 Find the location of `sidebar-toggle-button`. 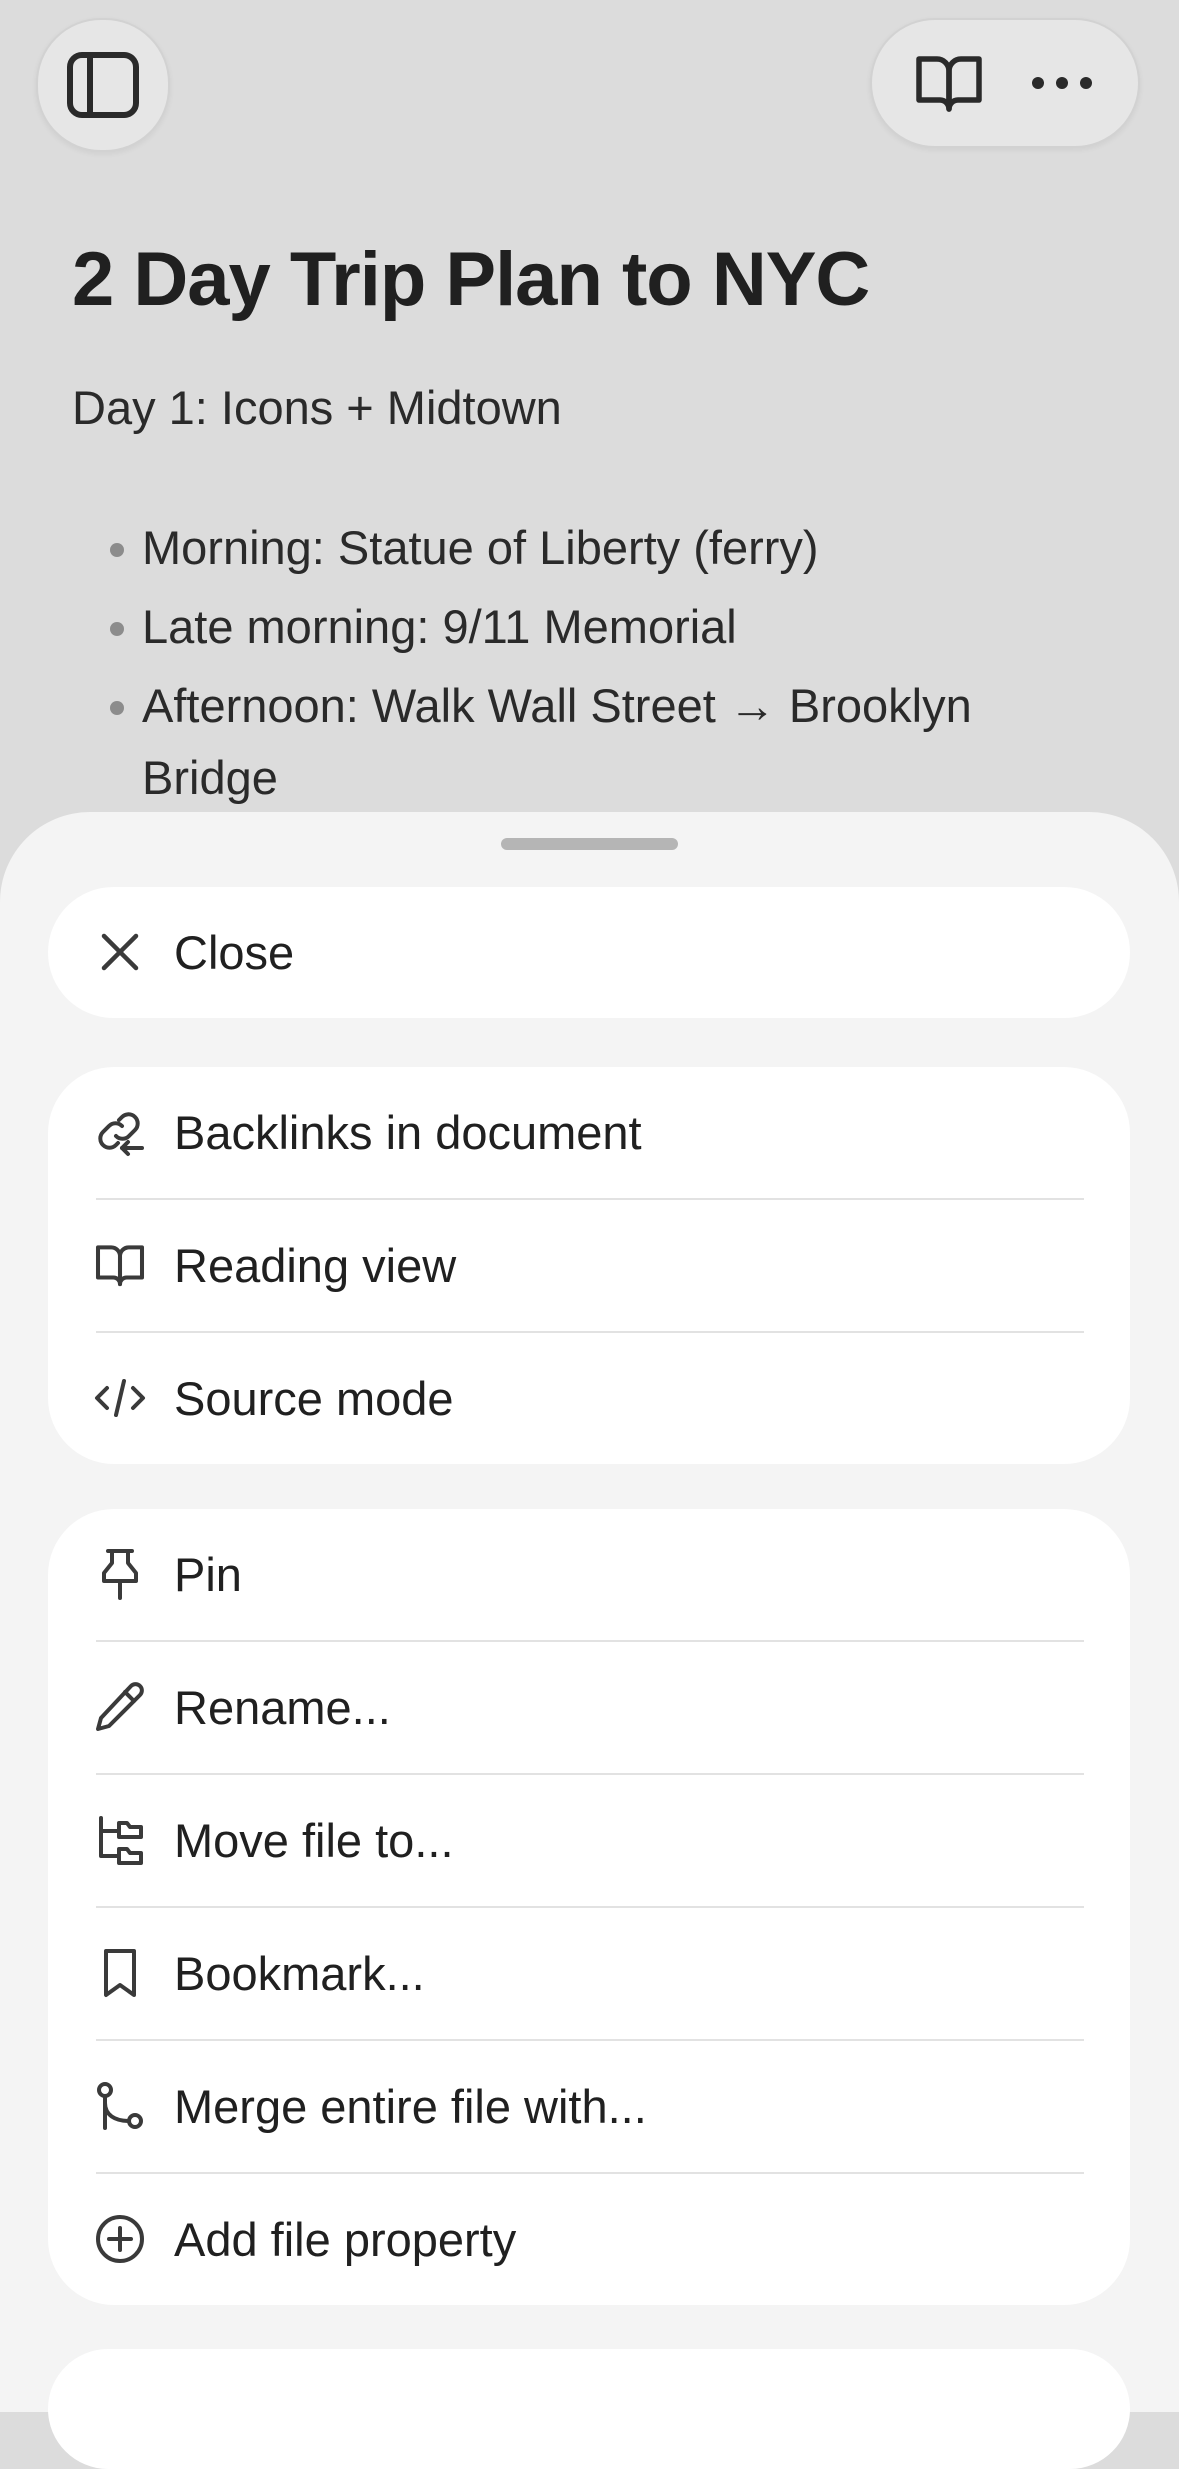

sidebar-toggle-button is located at coordinates (103, 85).